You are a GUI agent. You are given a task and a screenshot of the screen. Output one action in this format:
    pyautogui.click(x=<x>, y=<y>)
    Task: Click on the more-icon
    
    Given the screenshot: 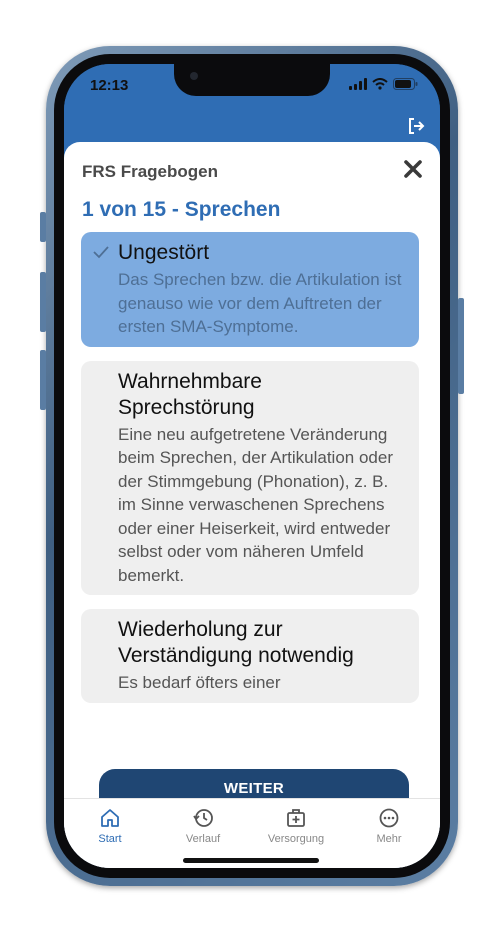 What is the action you would take?
    pyautogui.click(x=389, y=818)
    